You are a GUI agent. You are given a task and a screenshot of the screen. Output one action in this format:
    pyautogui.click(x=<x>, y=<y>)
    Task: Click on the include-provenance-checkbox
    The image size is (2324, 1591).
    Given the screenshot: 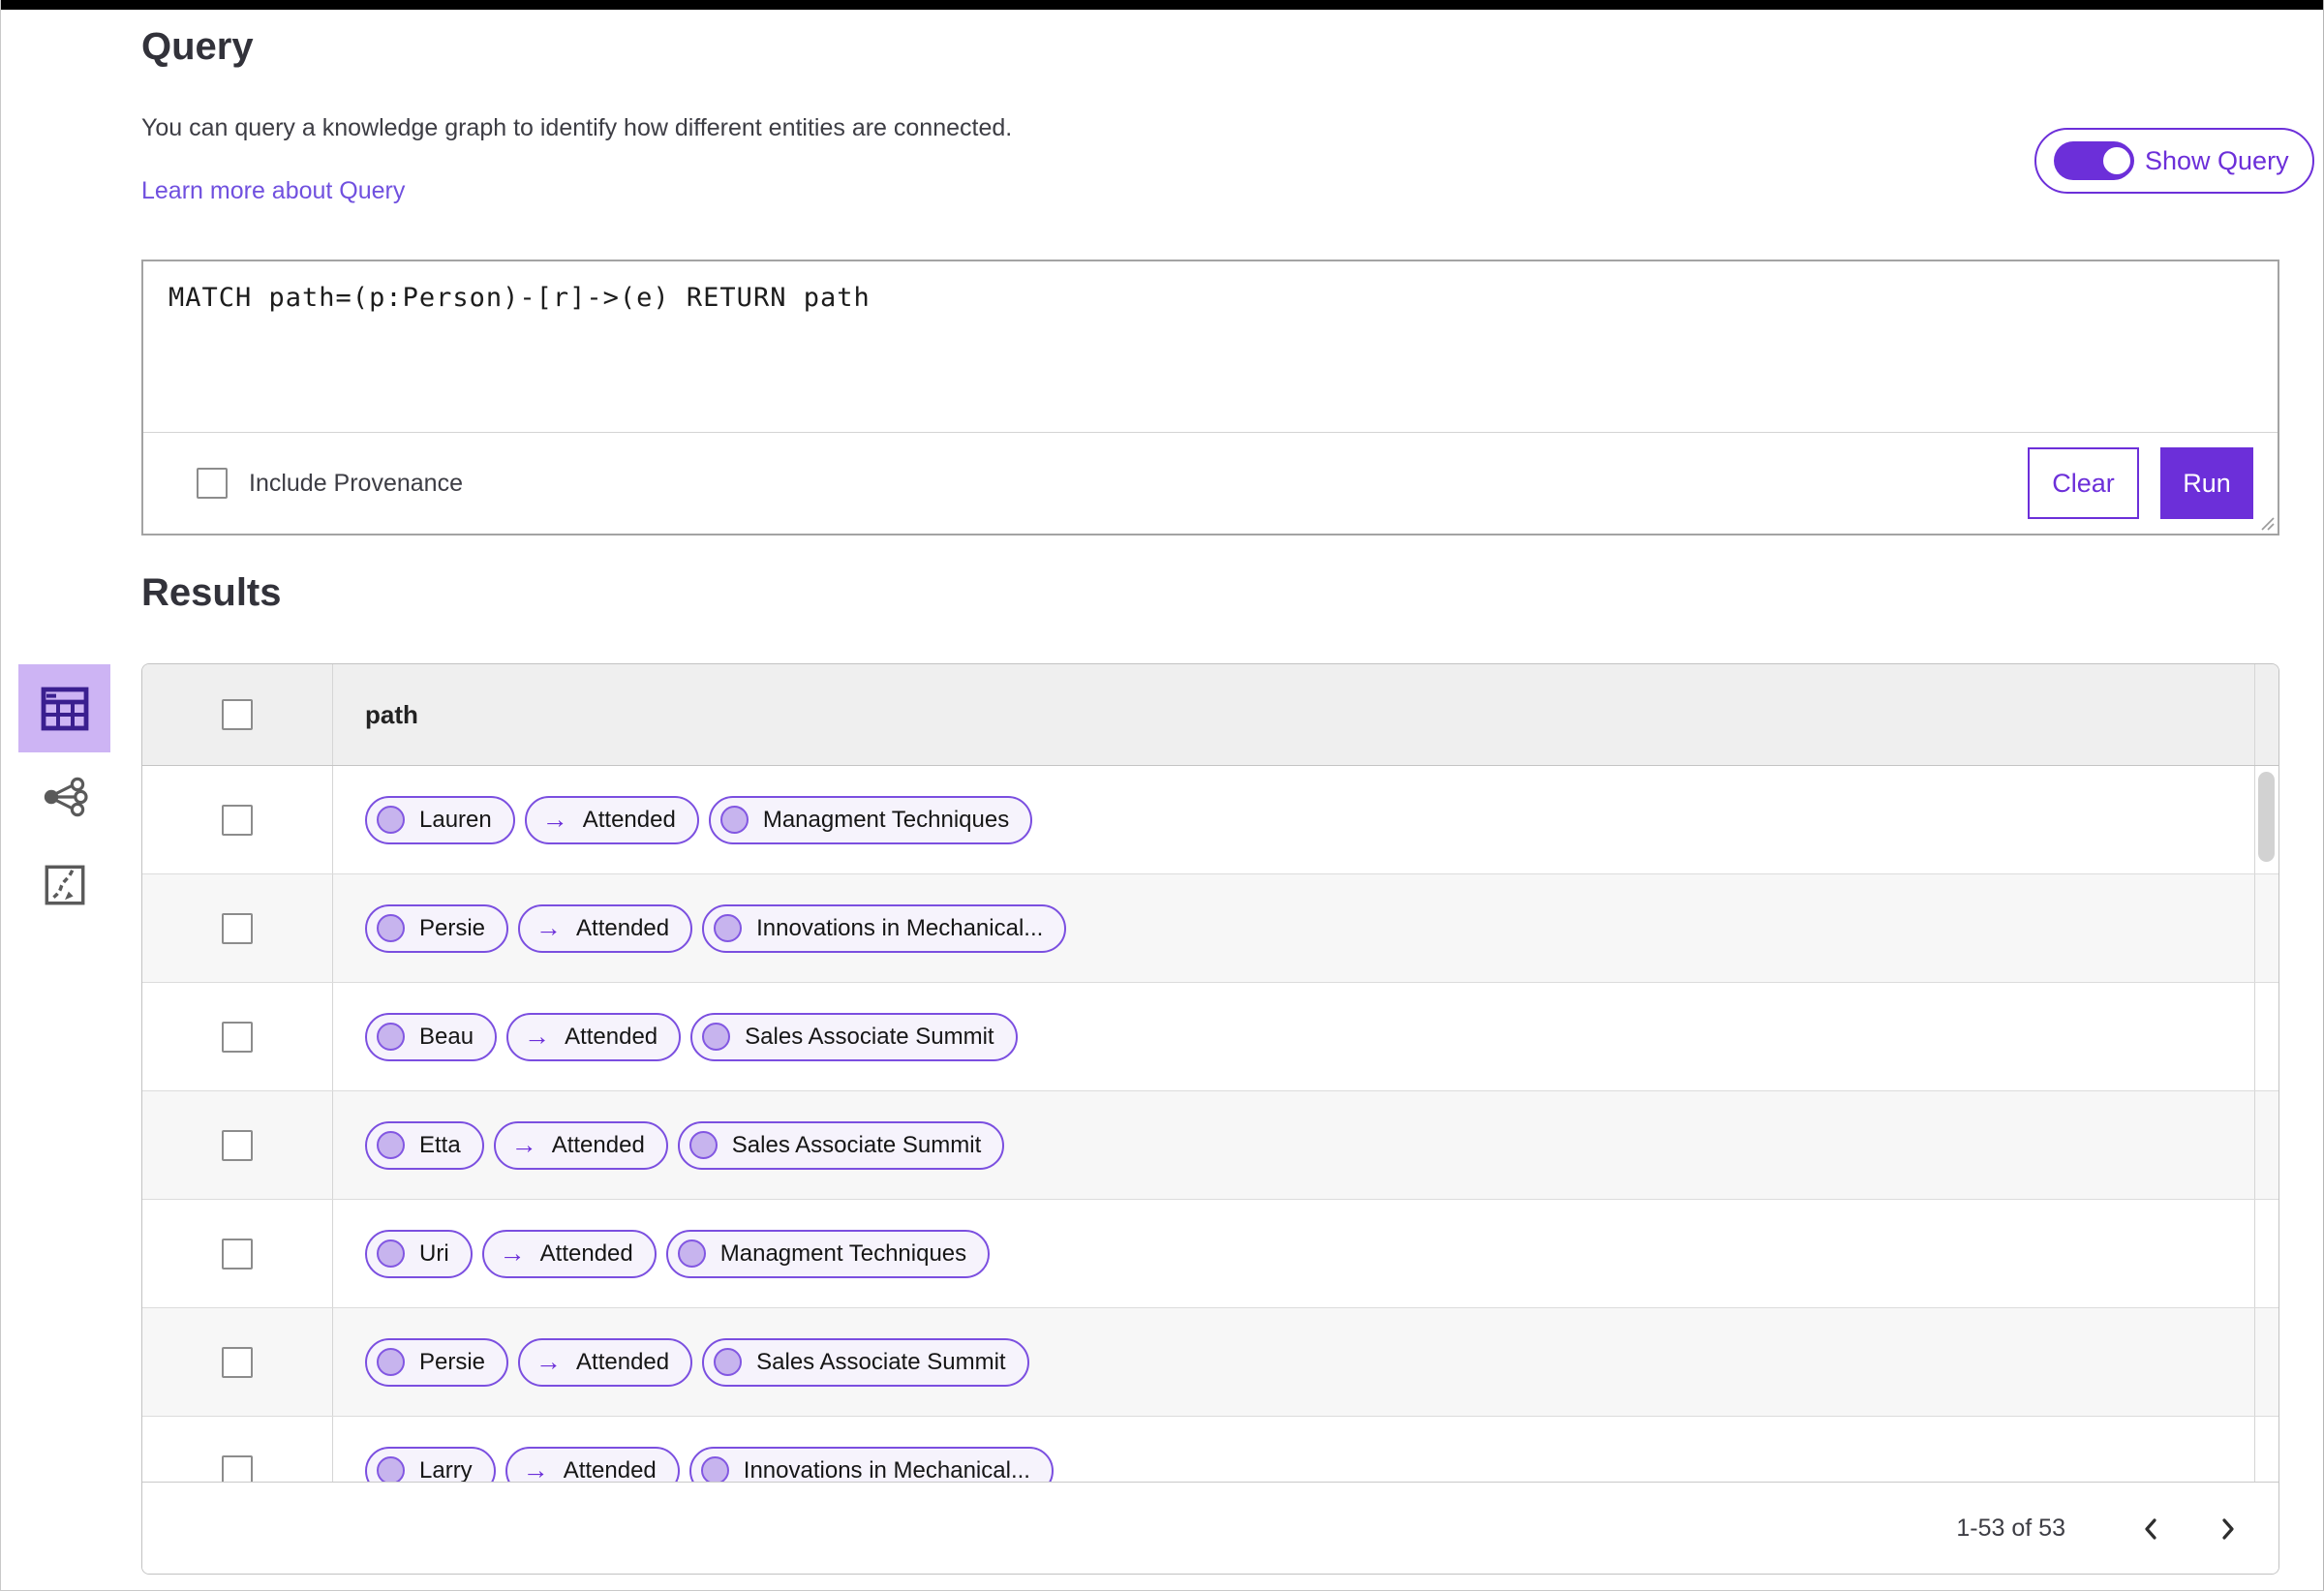 What is the action you would take?
    pyautogui.click(x=212, y=483)
    